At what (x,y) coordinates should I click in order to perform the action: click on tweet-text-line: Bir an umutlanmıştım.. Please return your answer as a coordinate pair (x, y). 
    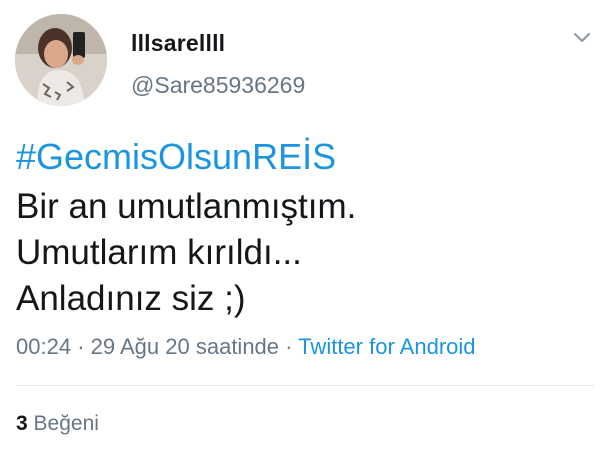
    Looking at the image, I should click on (186, 206).